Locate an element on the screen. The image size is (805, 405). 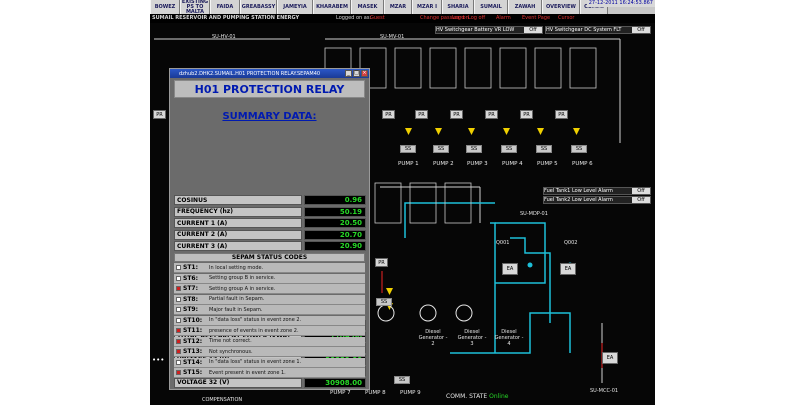
alarm-hv-battery-state: Off is located at coordinates (533, 30).